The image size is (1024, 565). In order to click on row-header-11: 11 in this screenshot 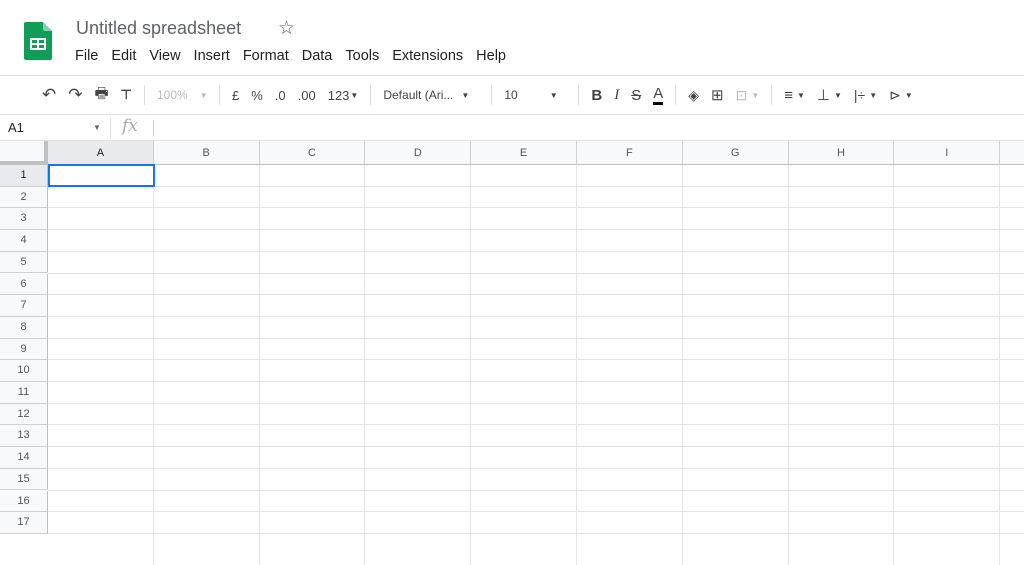, I will do `click(24, 393)`.